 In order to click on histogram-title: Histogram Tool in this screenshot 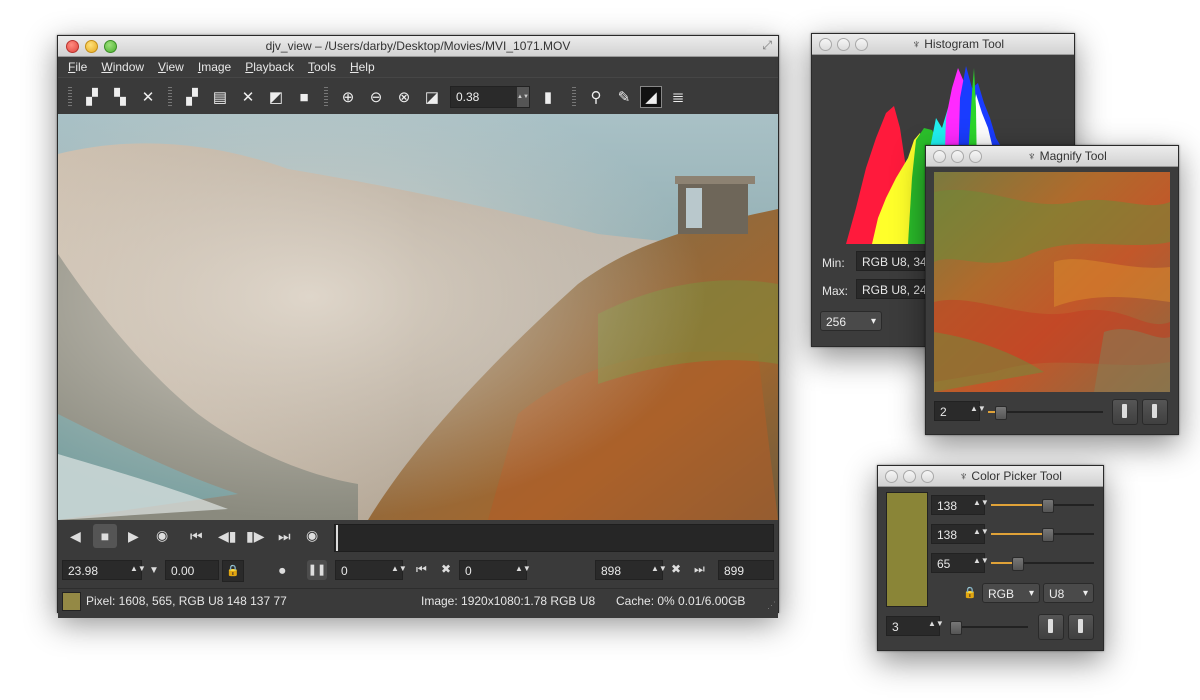, I will do `click(964, 44)`.